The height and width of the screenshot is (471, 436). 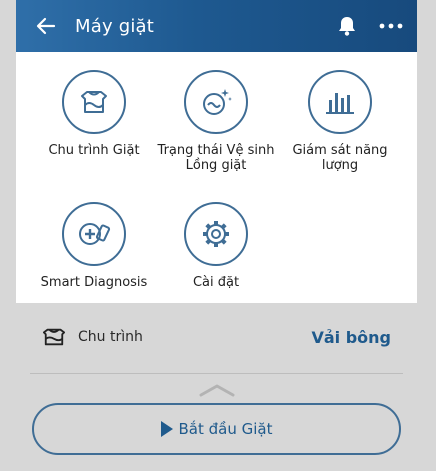 I want to click on back-button, so click(x=46, y=26).